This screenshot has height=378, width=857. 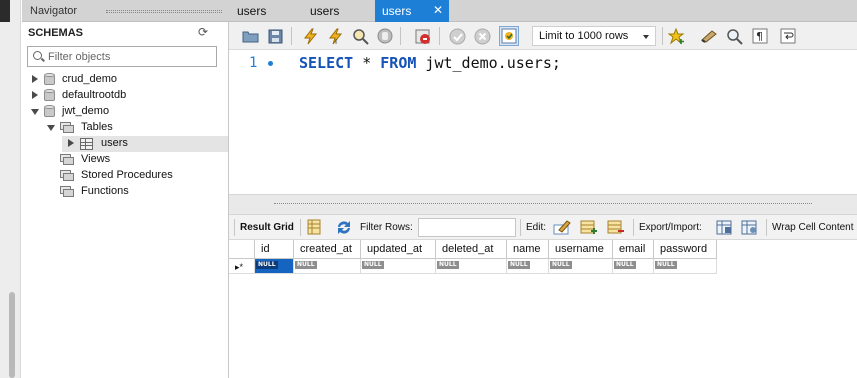 I want to click on column-header: deleted_at, so click(x=471, y=249).